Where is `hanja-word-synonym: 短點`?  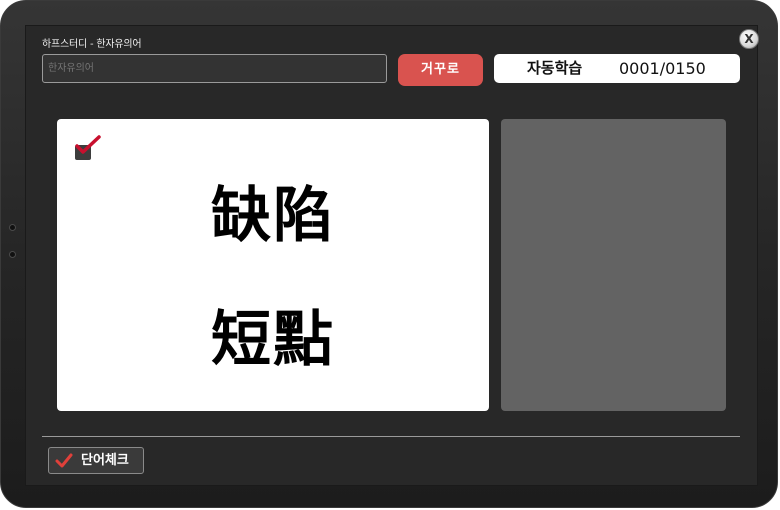
hanja-word-synonym: 短點 is located at coordinates (273, 340).